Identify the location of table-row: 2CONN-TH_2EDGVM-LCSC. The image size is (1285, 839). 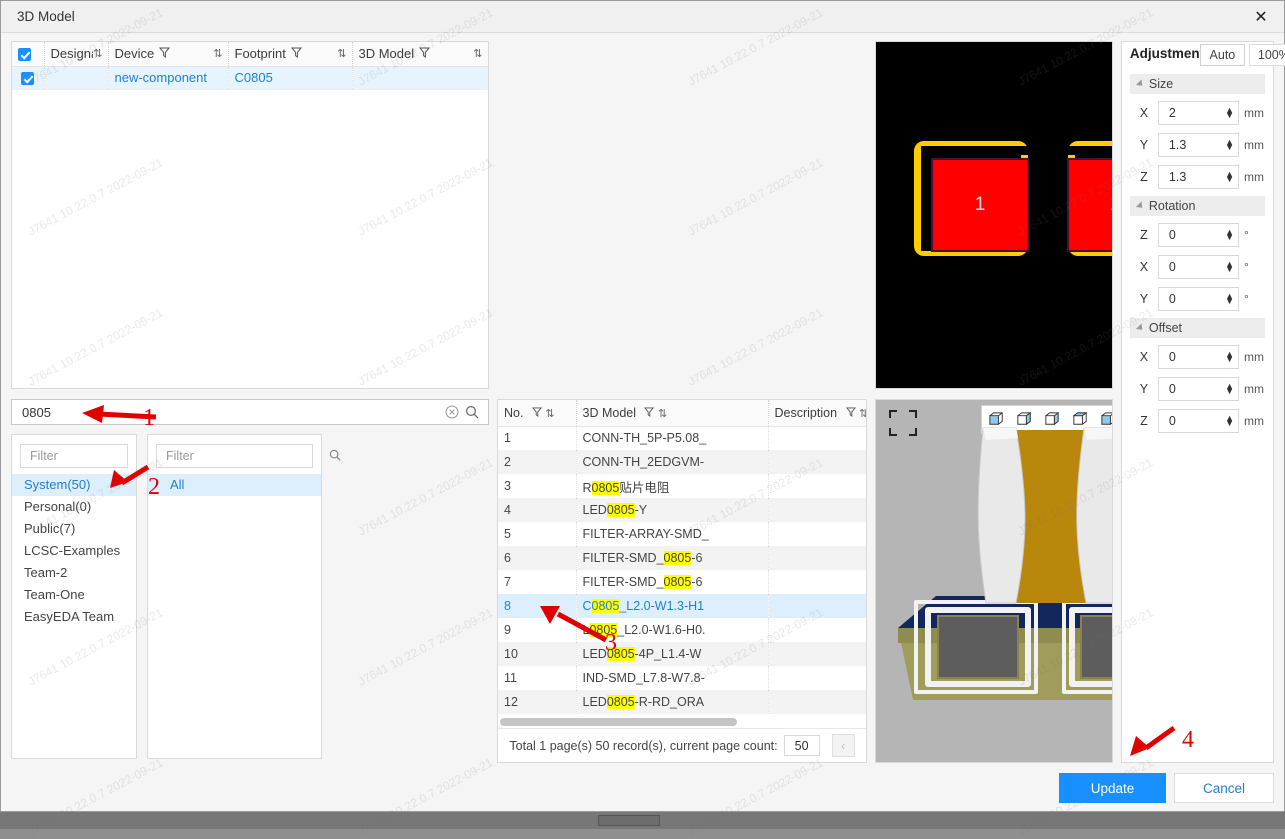
(682, 462).